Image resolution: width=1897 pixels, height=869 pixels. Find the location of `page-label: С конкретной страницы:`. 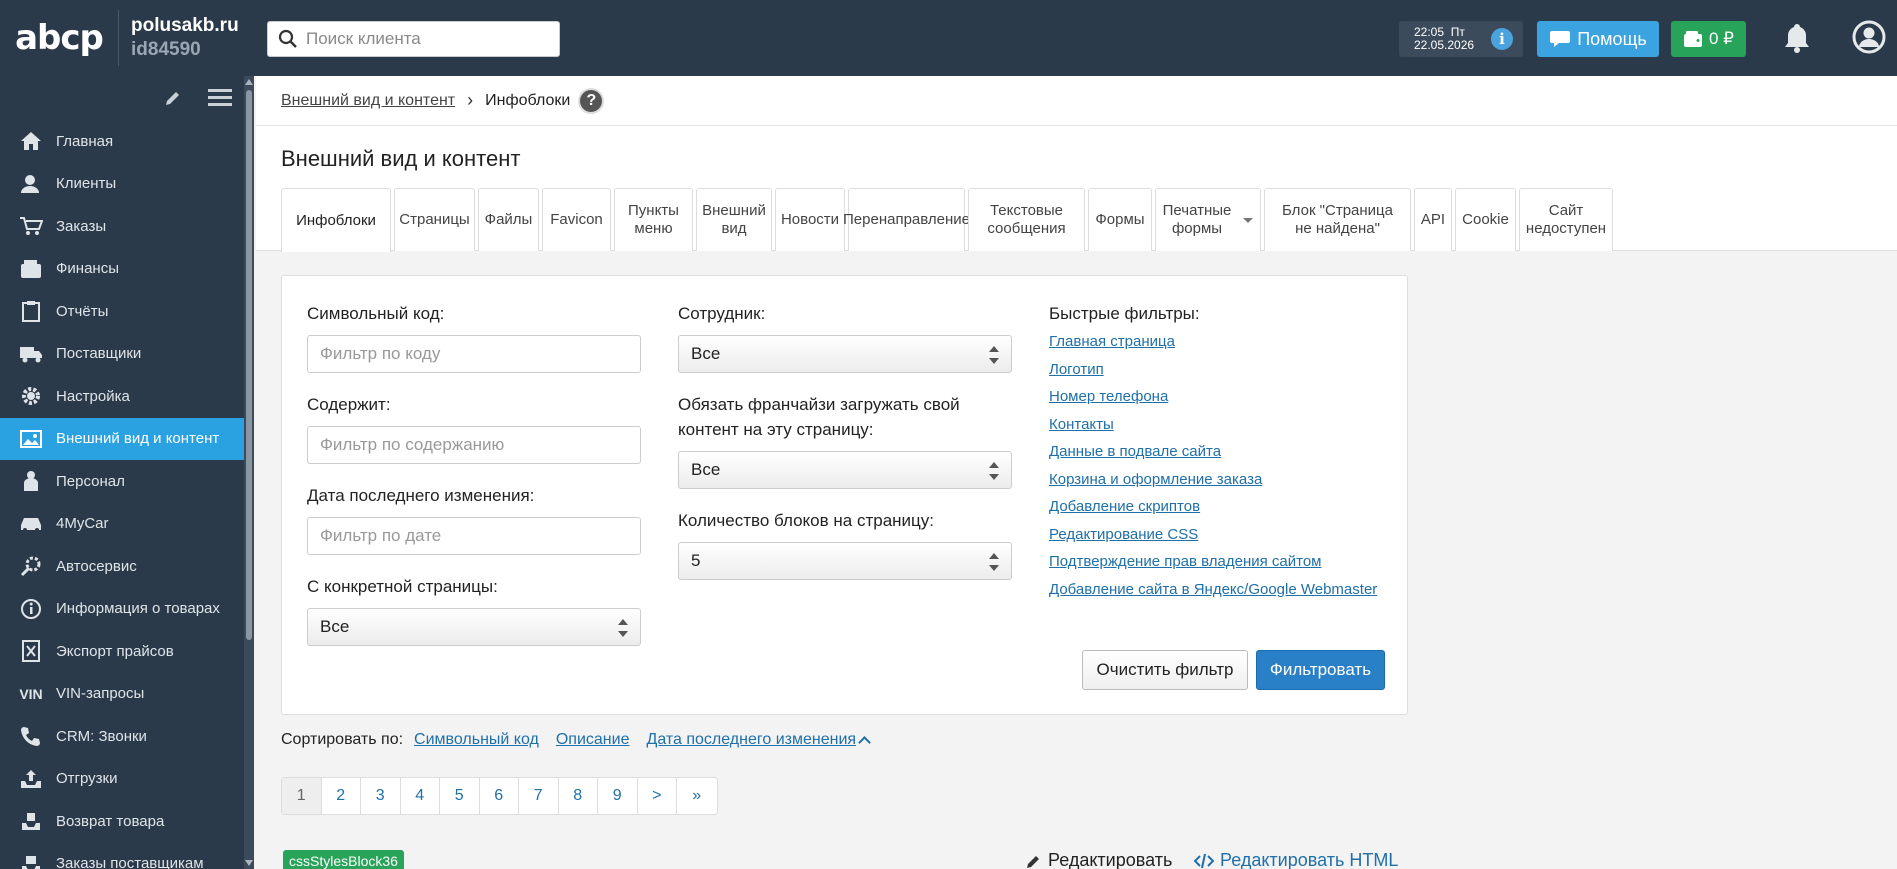

page-label: С конкретной страницы: is located at coordinates (402, 586).